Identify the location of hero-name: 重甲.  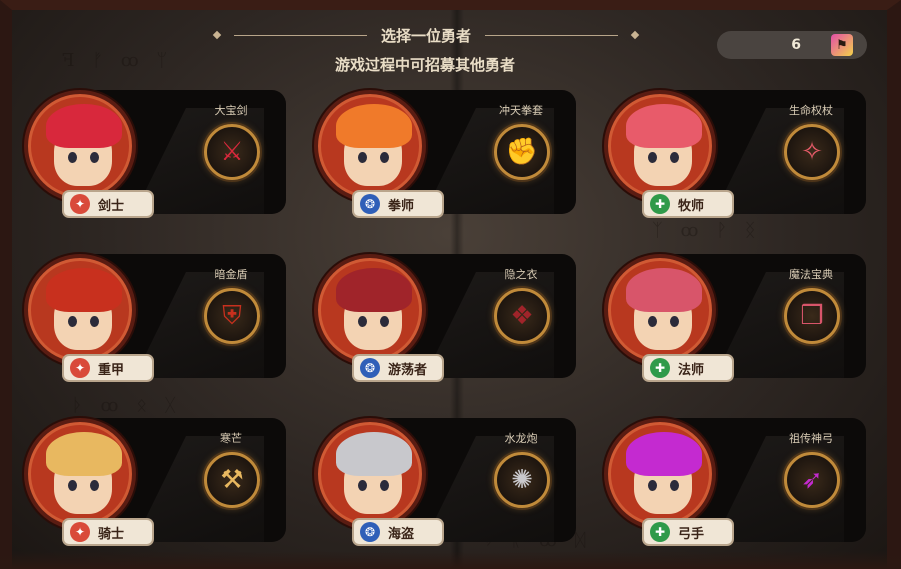
(111, 370).